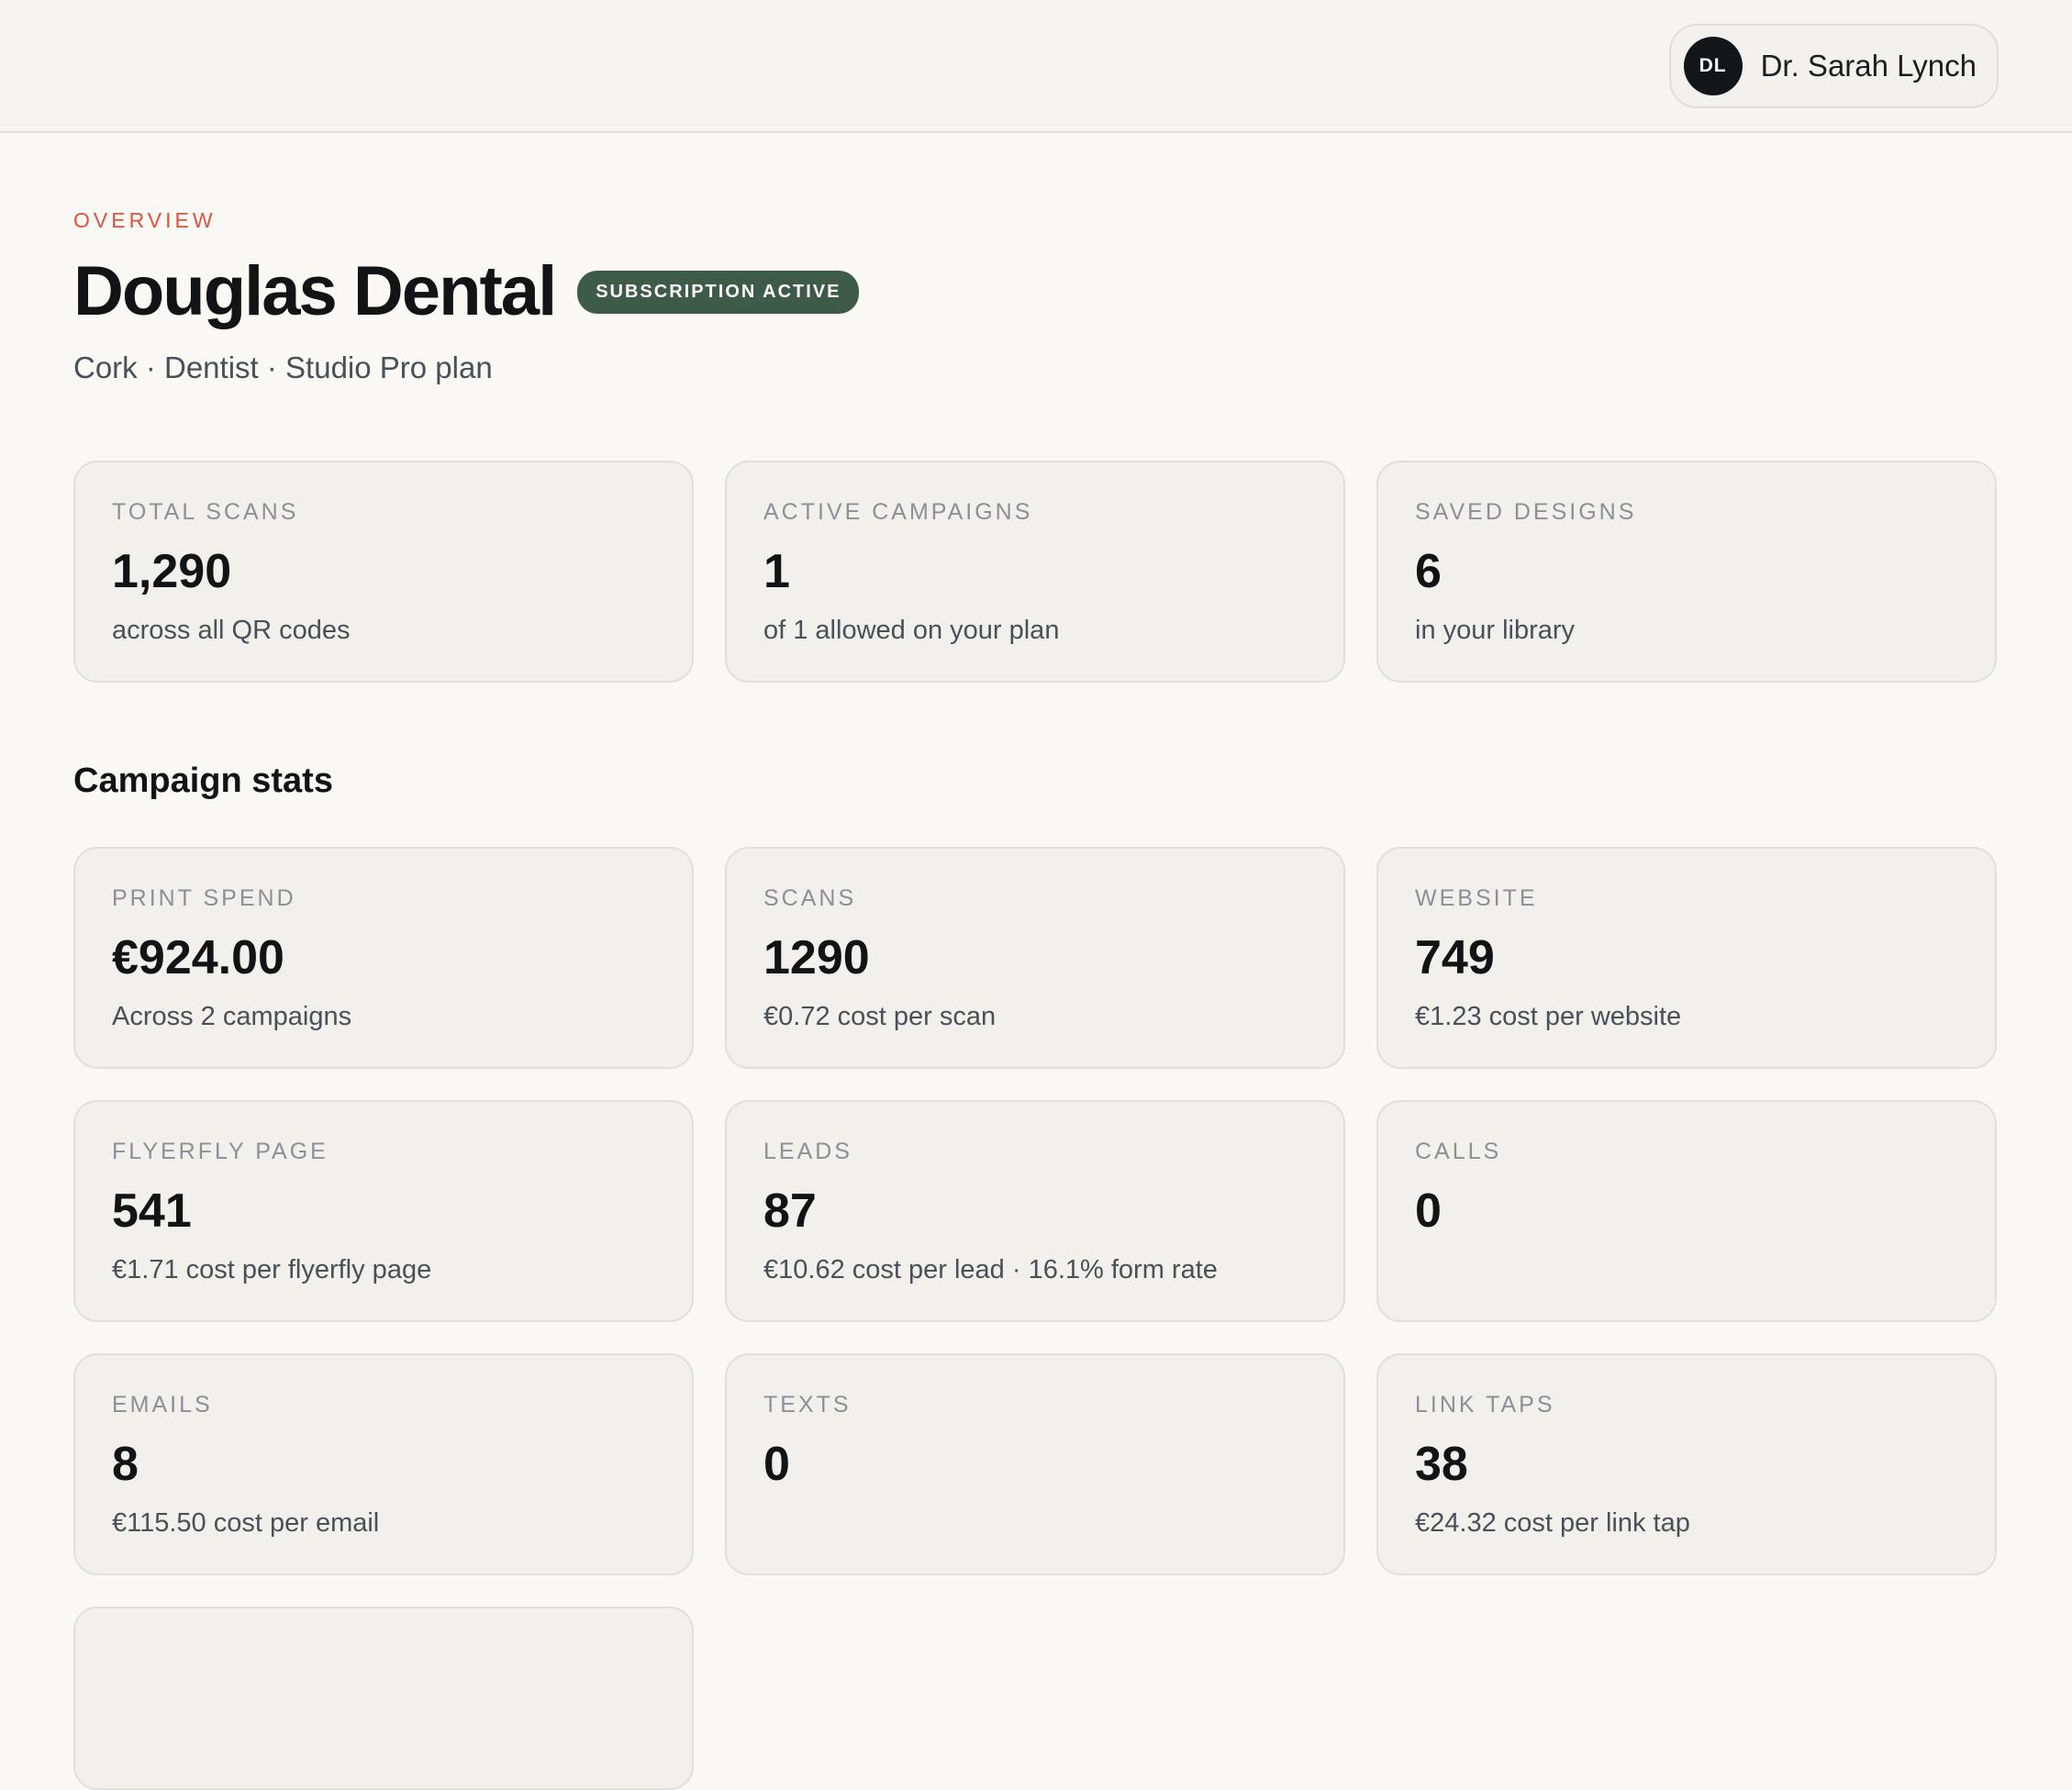 The width and height of the screenshot is (2072, 1790). I want to click on card-subtext: across all QR codes, so click(231, 631).